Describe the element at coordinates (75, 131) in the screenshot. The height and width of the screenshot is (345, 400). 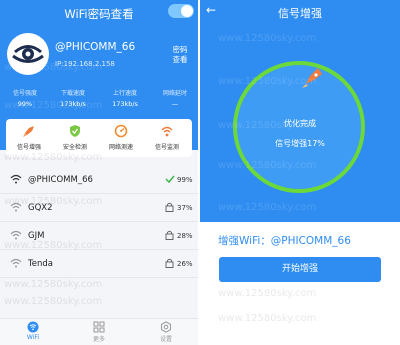
I see `shield-check-icon` at that location.